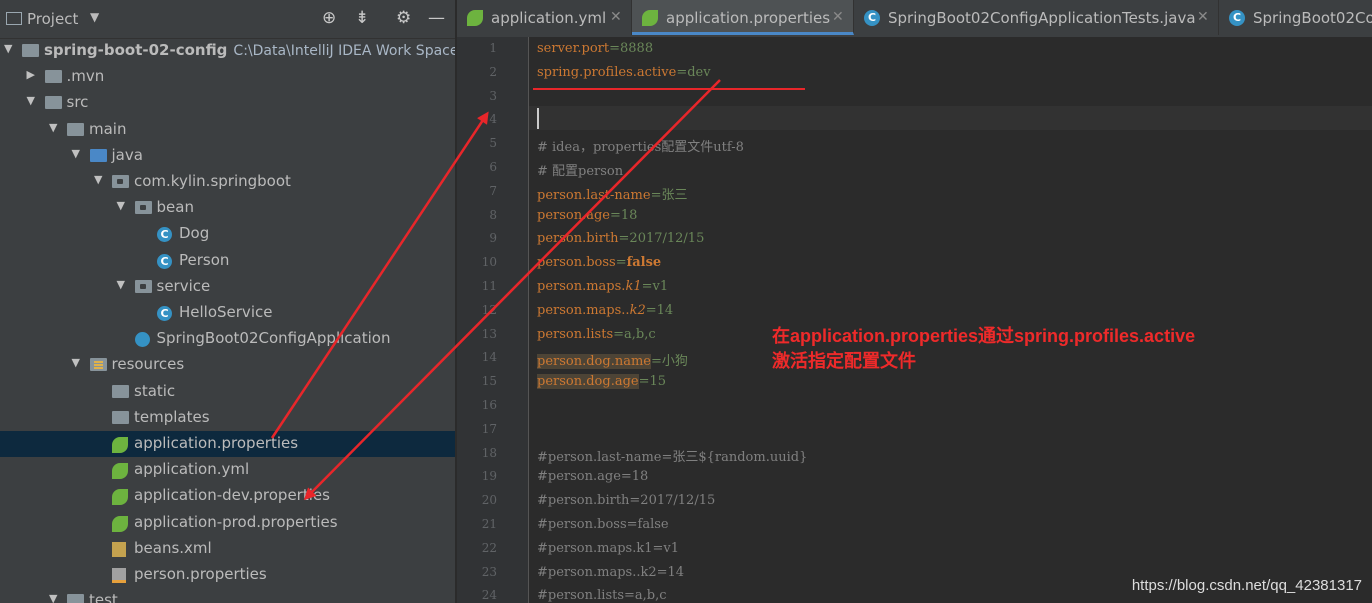 Image resolution: width=1372 pixels, height=603 pixels. What do you see at coordinates (489, 309) in the screenshot?
I see `line-number: 12` at bounding box center [489, 309].